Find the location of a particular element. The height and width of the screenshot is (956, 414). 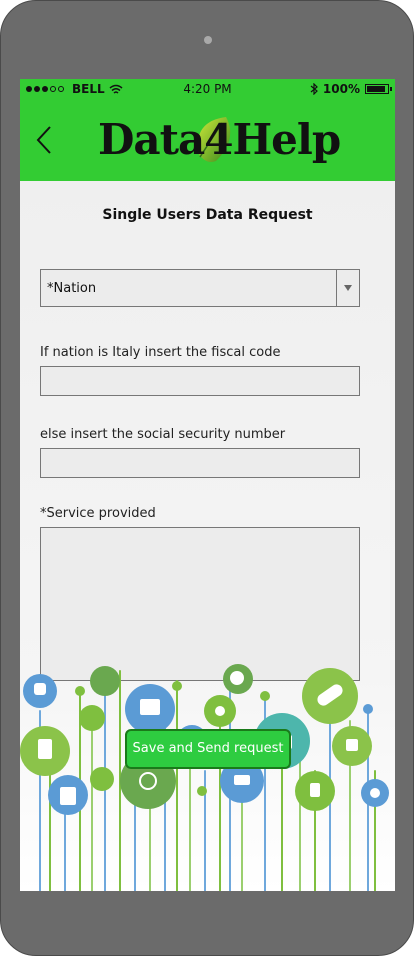

battery-icon is located at coordinates (378, 89).